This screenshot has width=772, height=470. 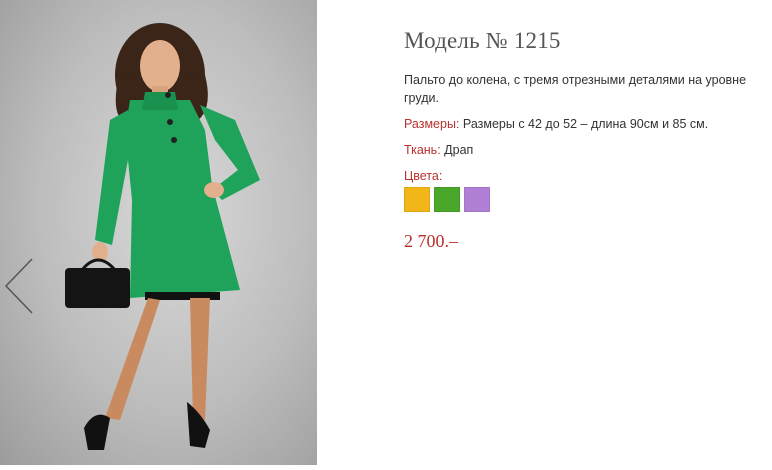 What do you see at coordinates (431, 241) in the screenshot?
I see `product-price: 2 700.–` at bounding box center [431, 241].